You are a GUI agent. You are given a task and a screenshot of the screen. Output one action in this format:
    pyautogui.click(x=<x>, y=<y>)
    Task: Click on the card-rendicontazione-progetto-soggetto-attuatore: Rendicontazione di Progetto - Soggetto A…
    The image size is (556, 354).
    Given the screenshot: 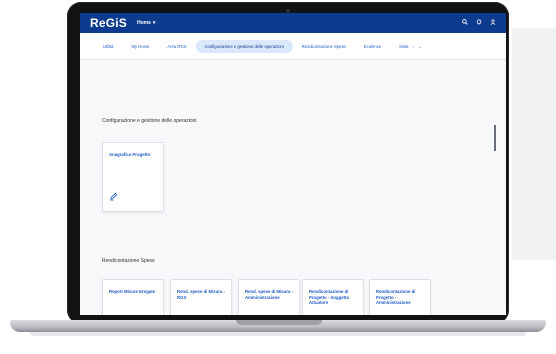 What is the action you would take?
    pyautogui.click(x=333, y=297)
    